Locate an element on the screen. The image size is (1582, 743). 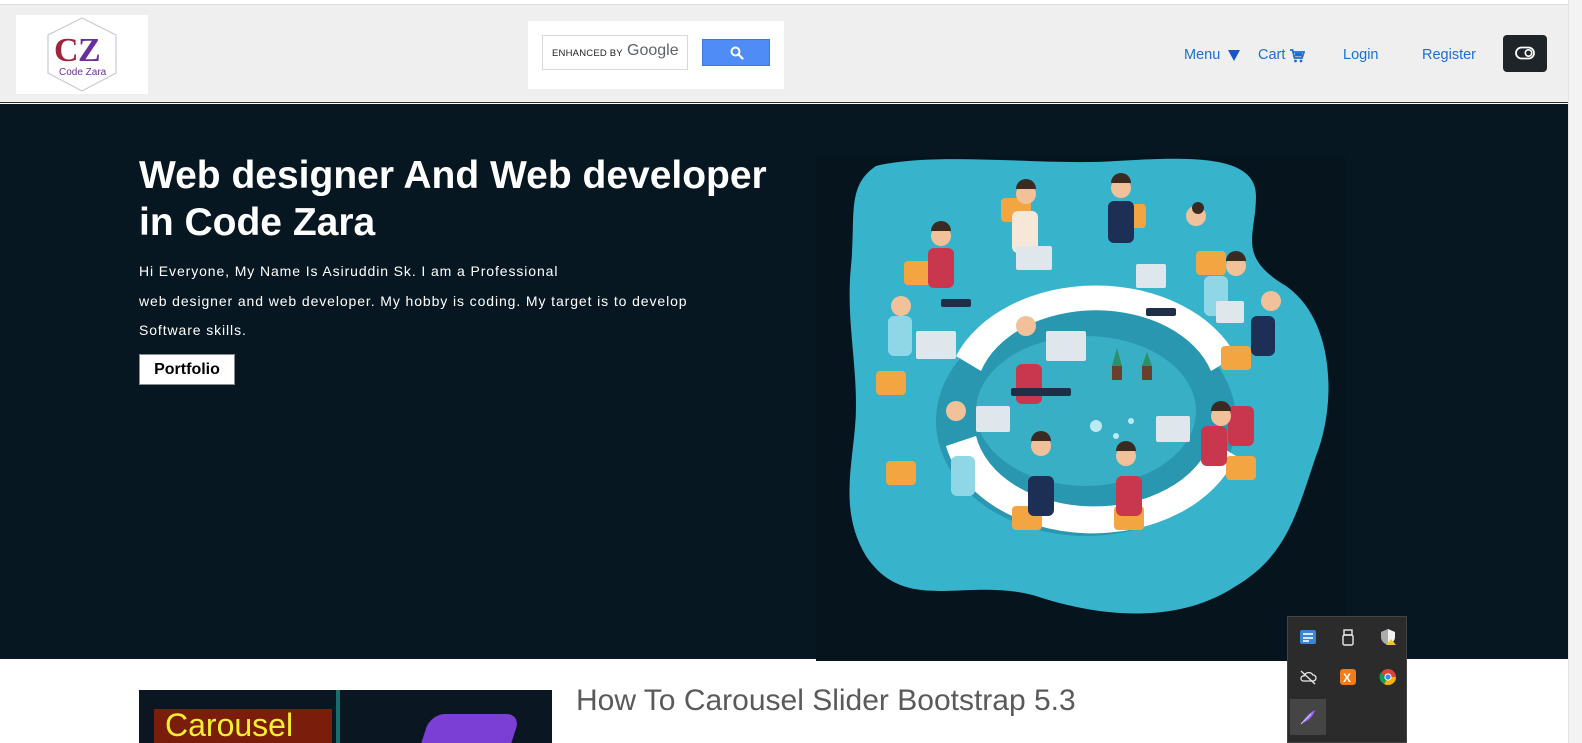
cloud-offline-icon is located at coordinates (1308, 677).